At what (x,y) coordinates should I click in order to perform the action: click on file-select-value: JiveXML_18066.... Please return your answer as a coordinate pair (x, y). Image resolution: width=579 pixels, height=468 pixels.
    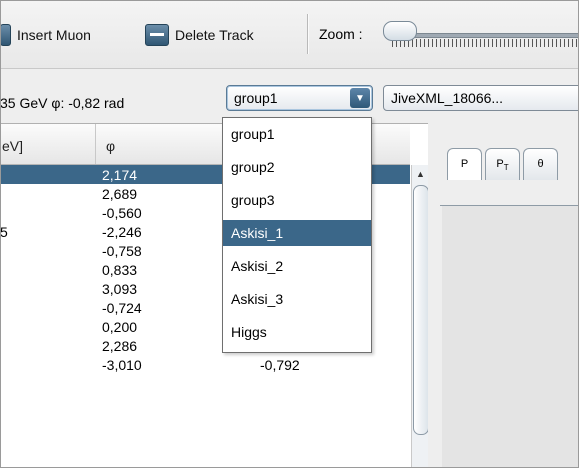
    Looking at the image, I should click on (447, 98).